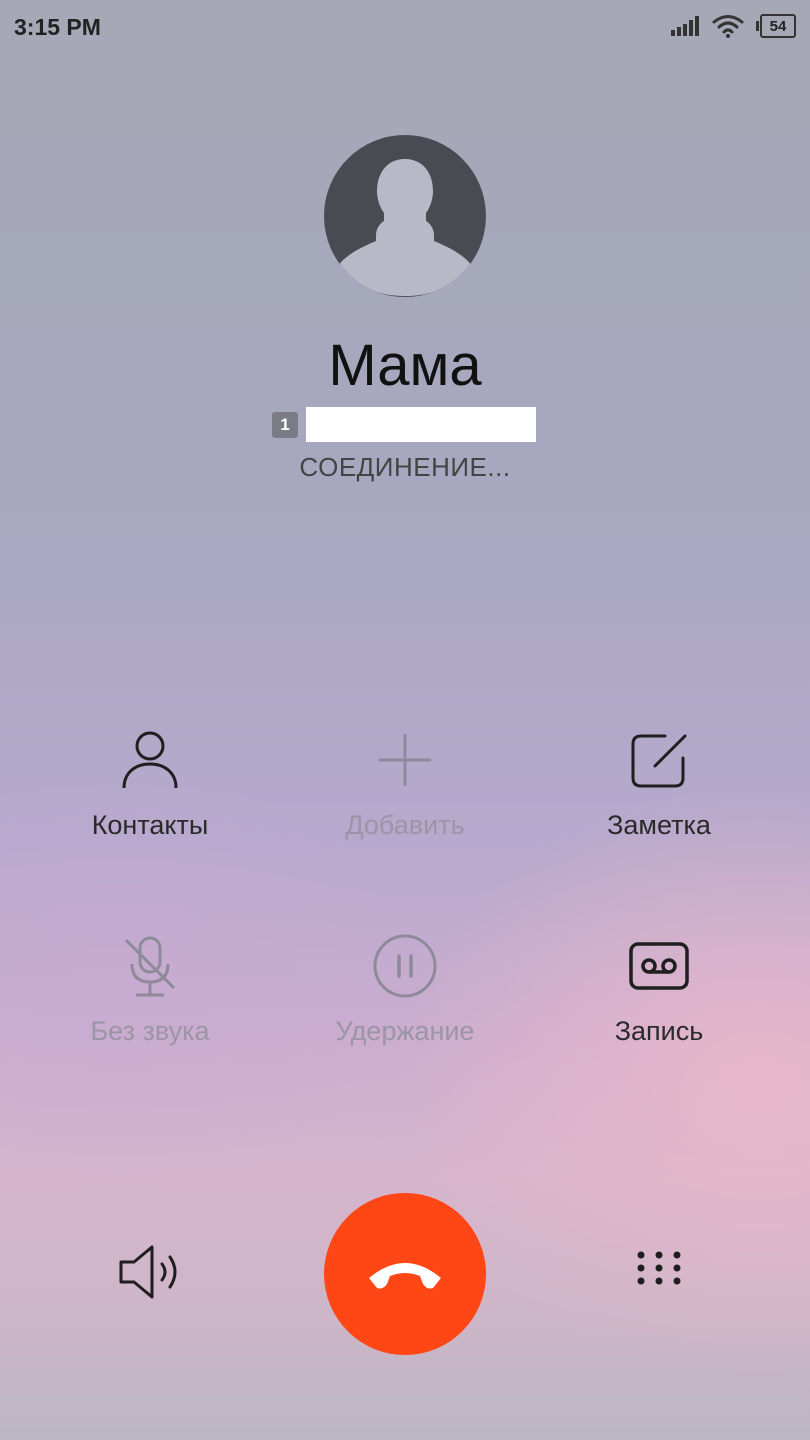  Describe the element at coordinates (150, 825) in the screenshot. I see `contacts-label: Контакты` at that location.